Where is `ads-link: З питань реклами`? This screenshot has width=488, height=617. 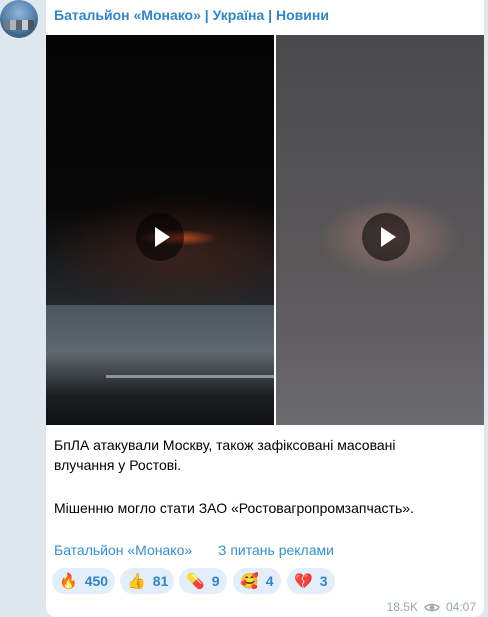
ads-link: З питань реклами is located at coordinates (276, 550).